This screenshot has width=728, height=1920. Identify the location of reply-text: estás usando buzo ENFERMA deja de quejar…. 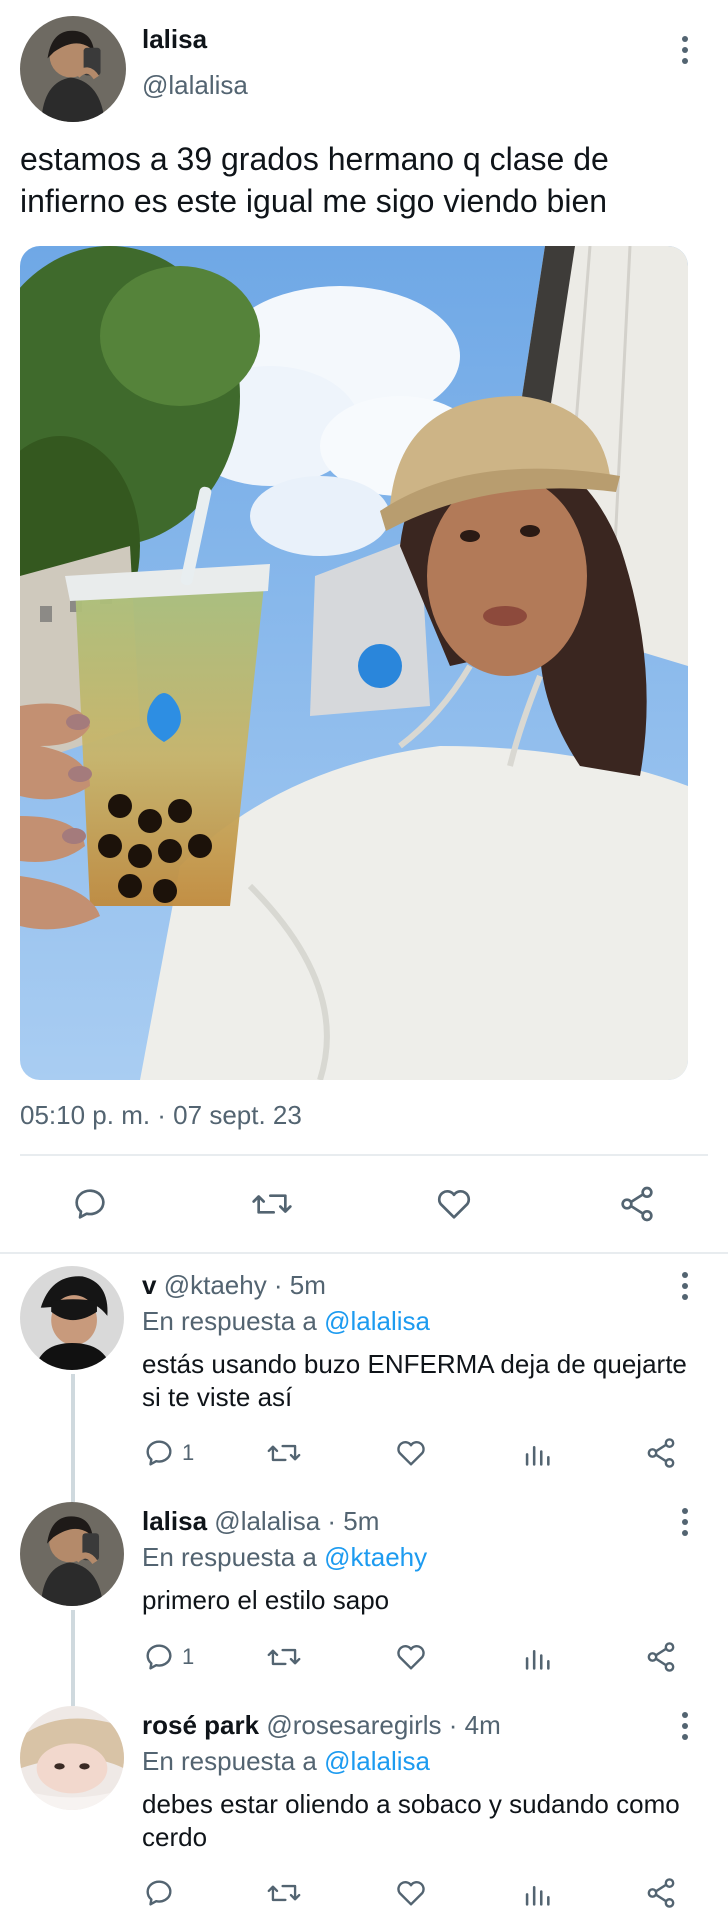
(414, 1380).